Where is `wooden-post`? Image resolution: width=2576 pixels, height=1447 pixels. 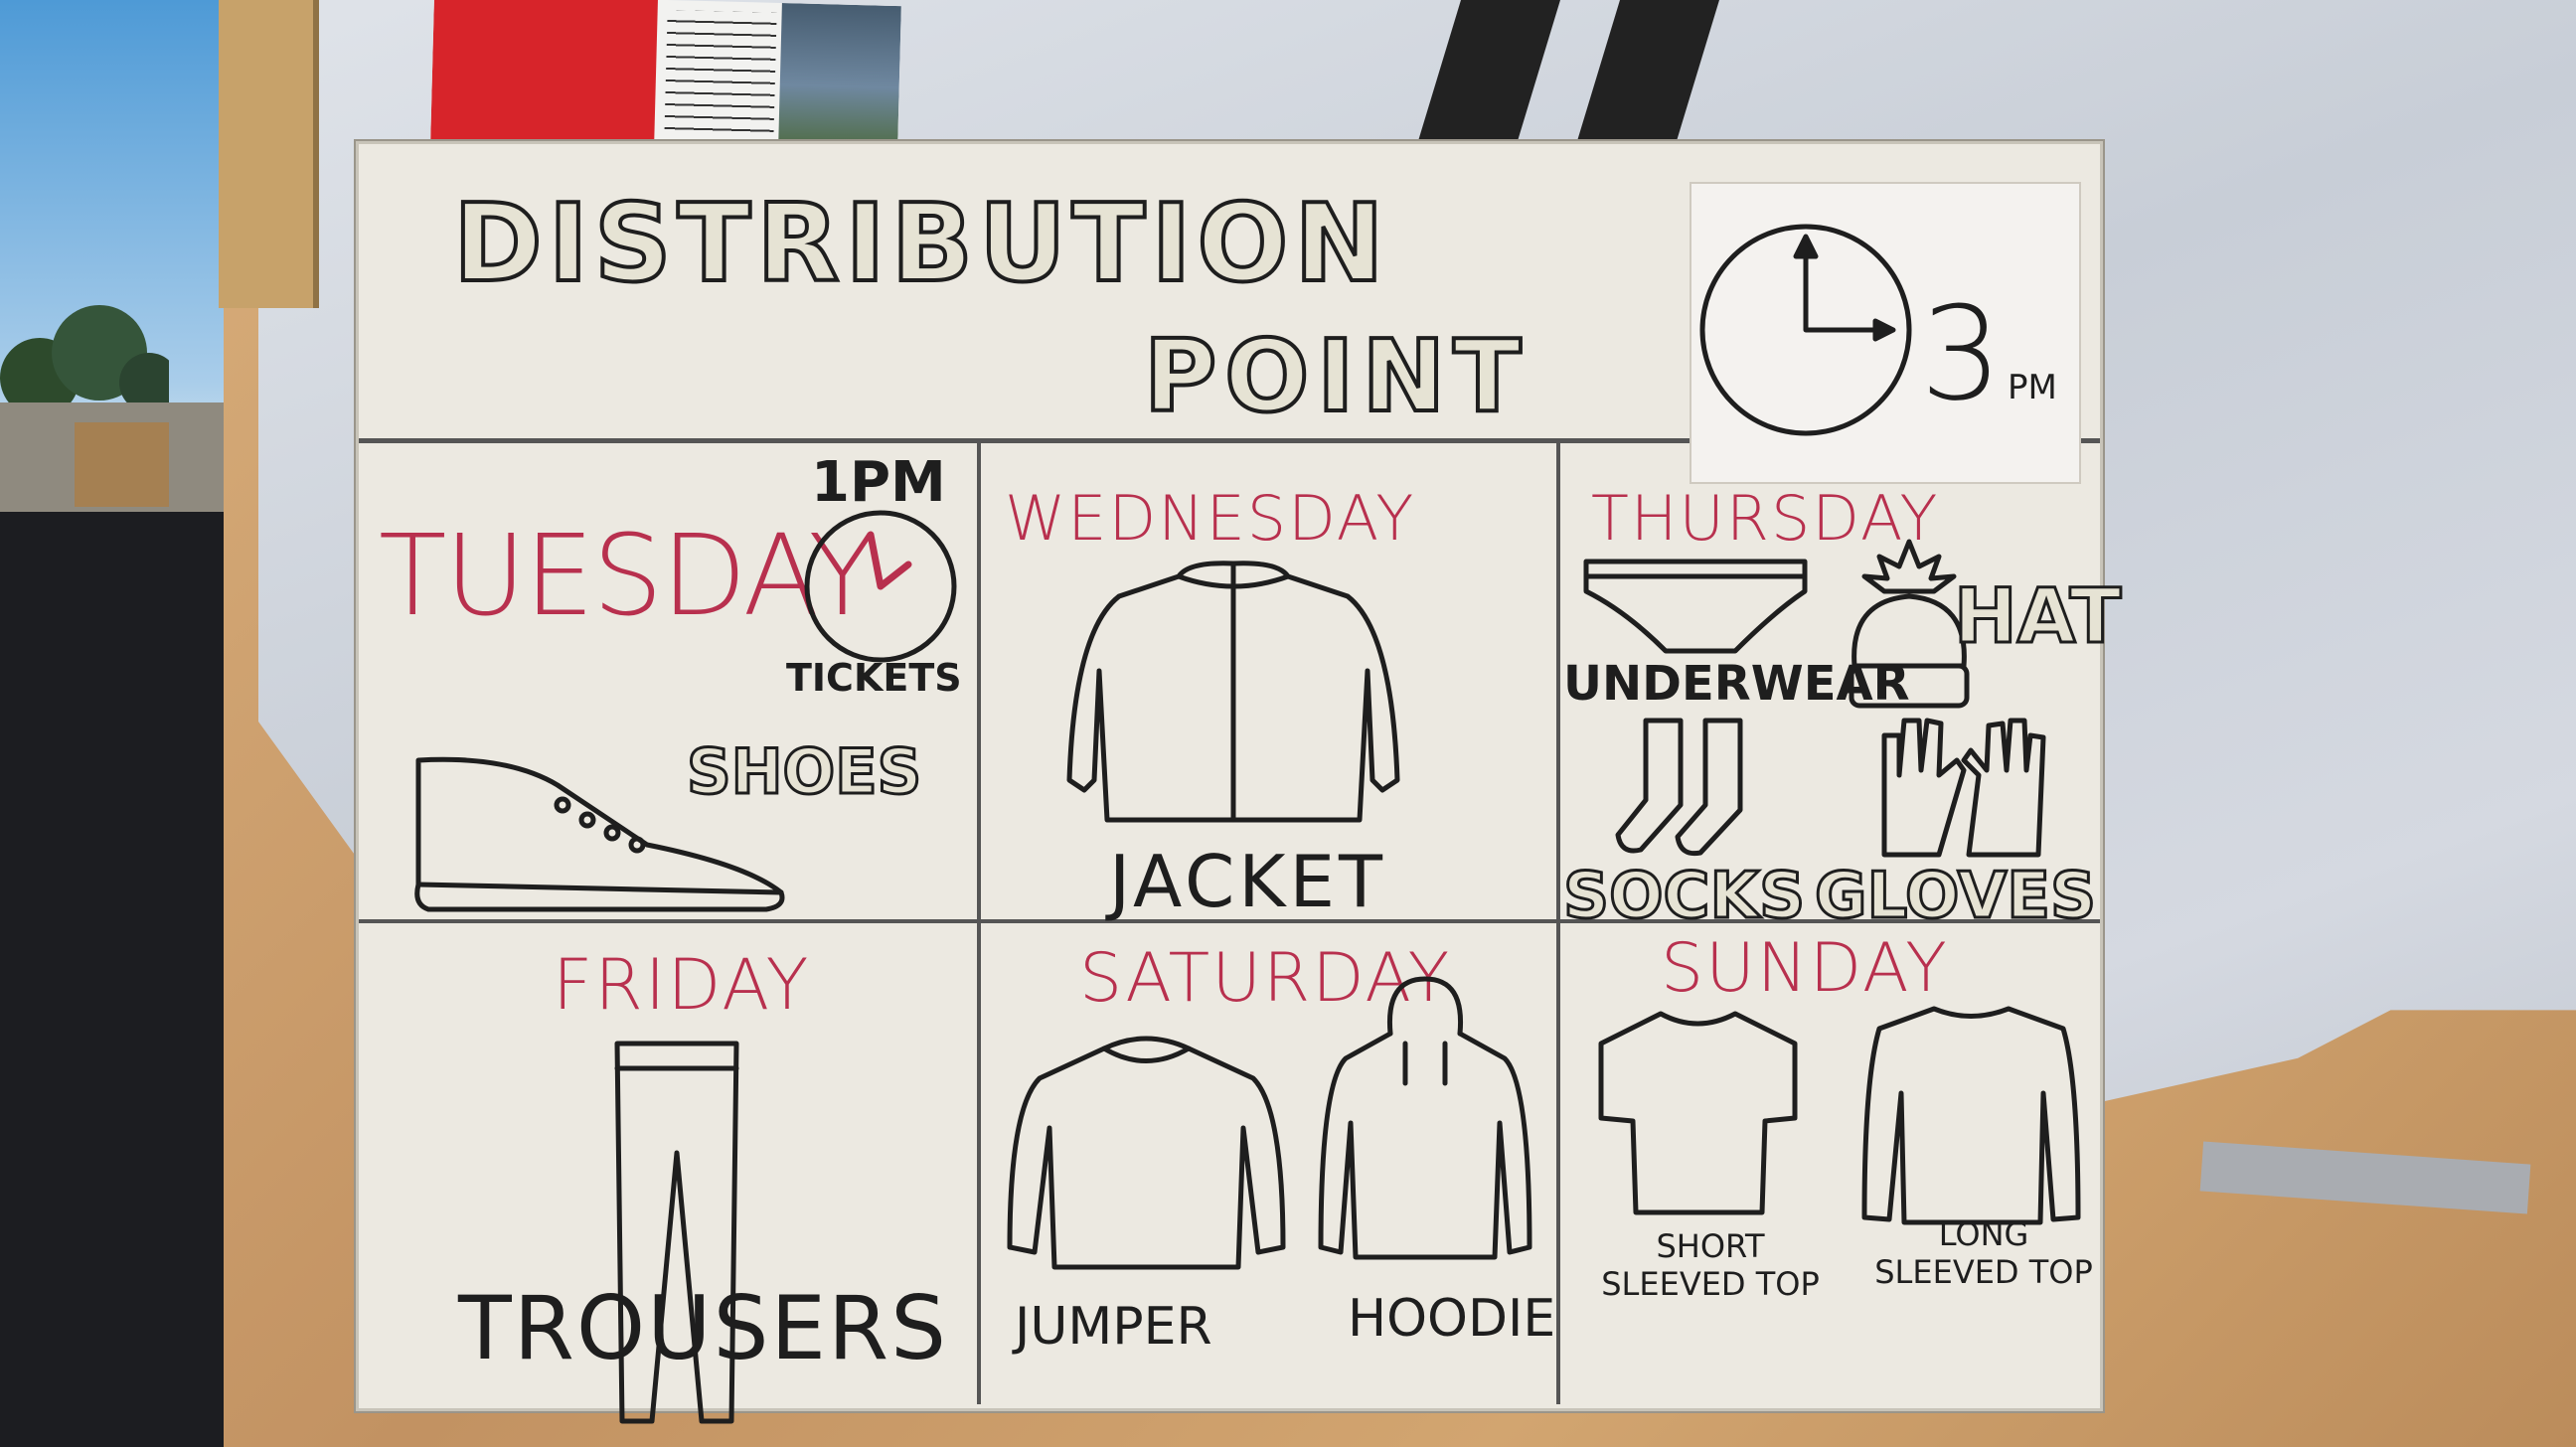
wooden-post is located at coordinates (269, 154).